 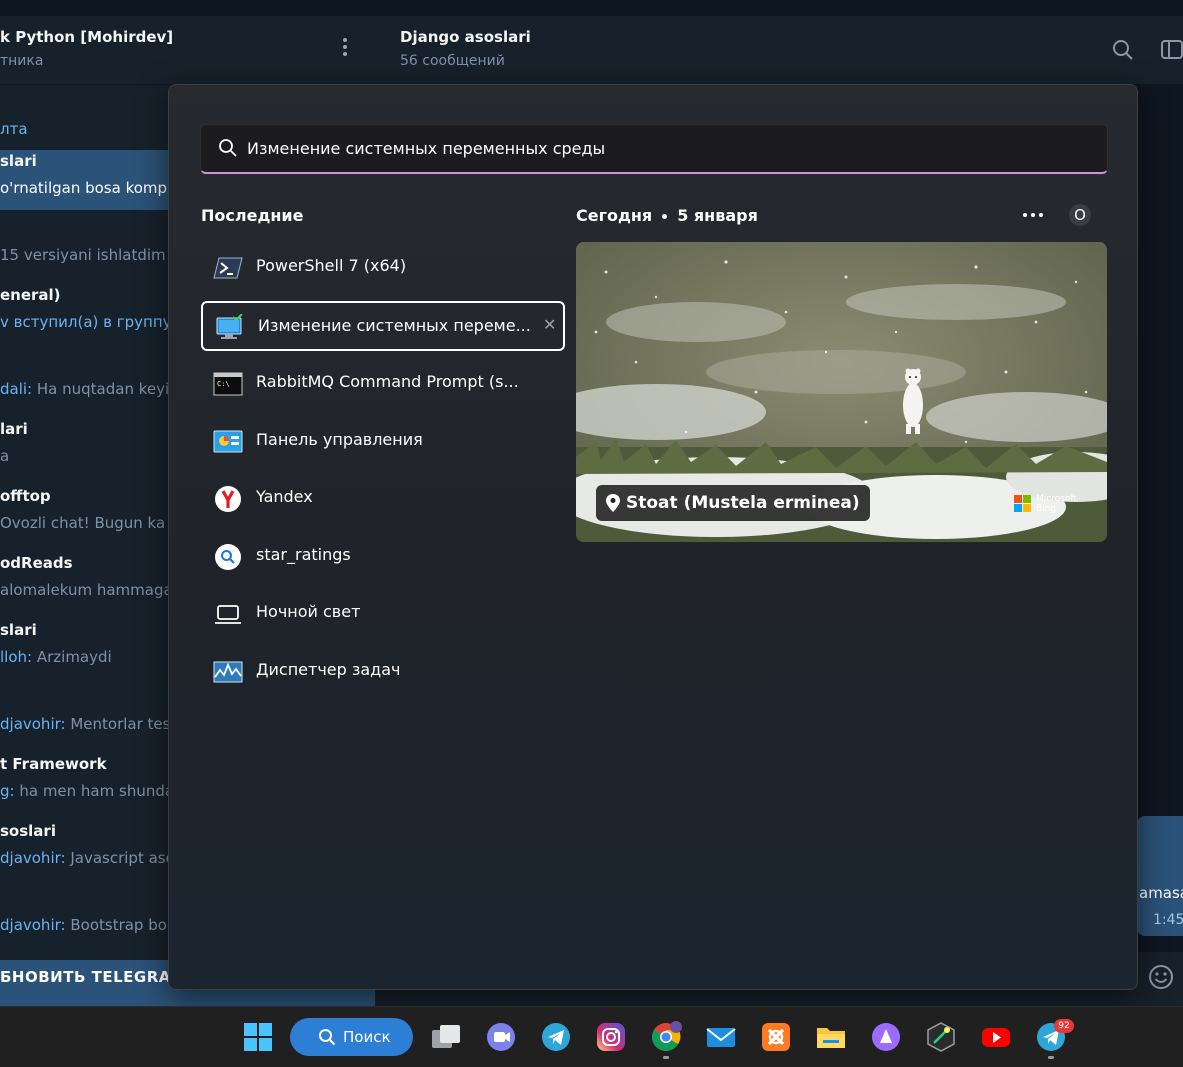 I want to click on recent-item-label: Диспетчер задач, so click(x=328, y=669).